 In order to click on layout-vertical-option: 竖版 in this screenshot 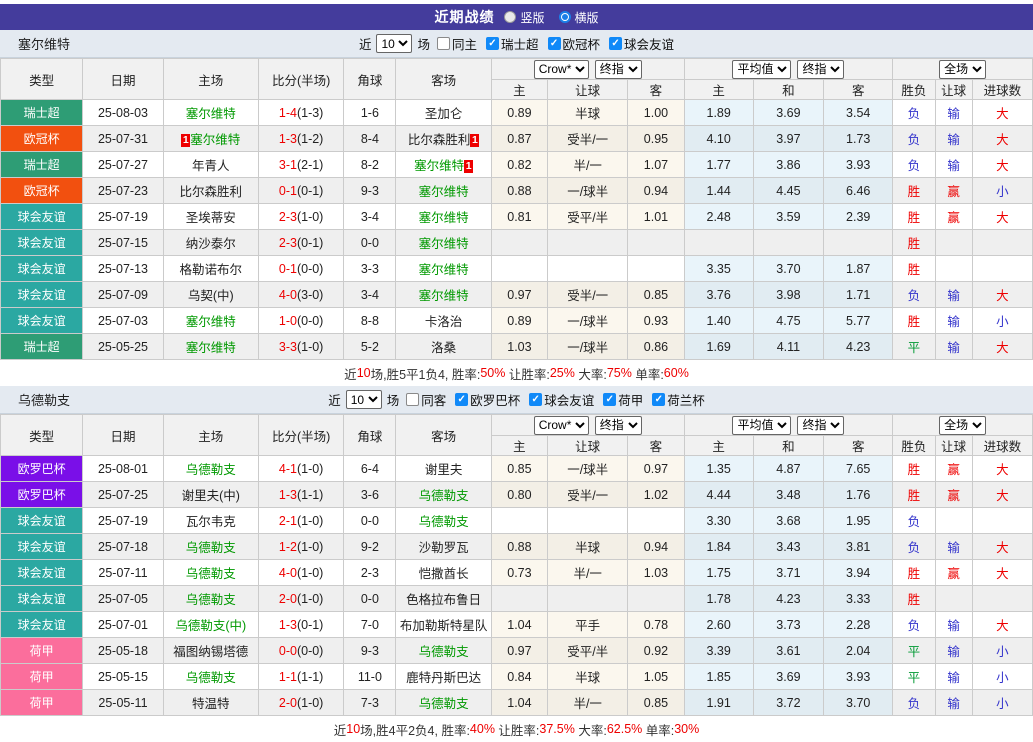, I will do `click(524, 17)`.